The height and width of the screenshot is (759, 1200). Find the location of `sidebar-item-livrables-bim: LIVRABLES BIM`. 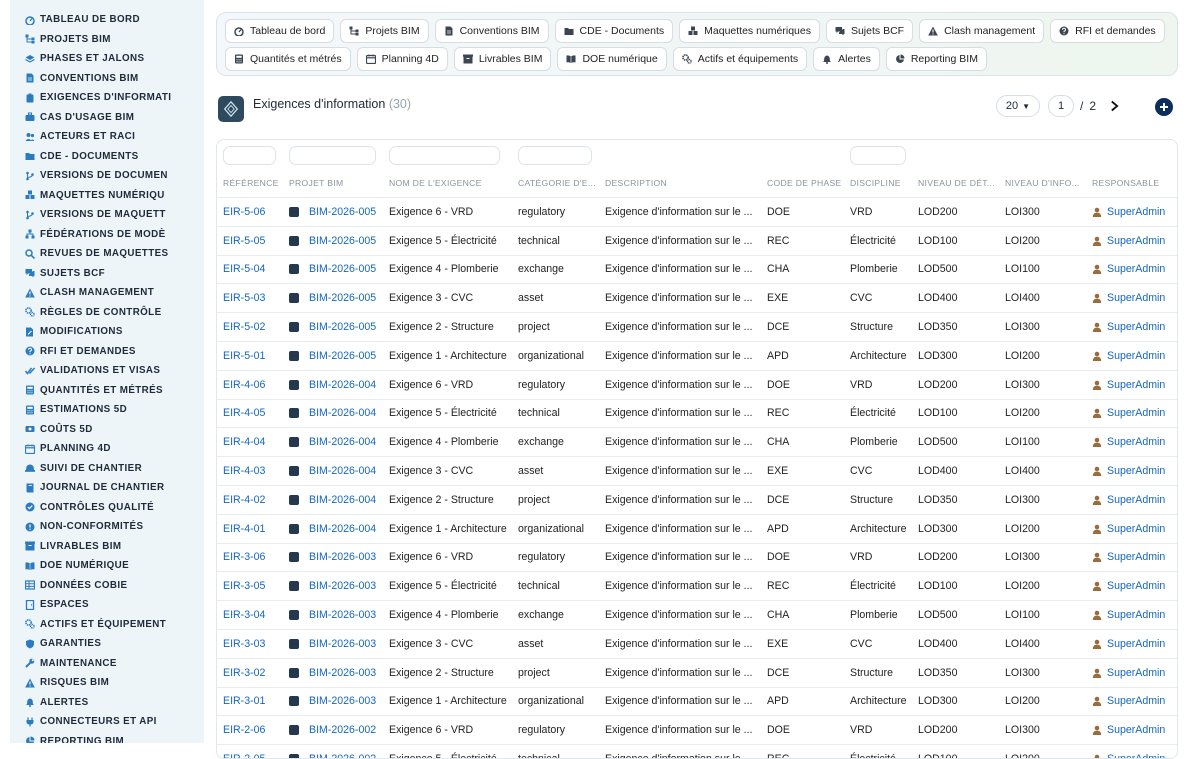

sidebar-item-livrables-bim: LIVRABLES BIM is located at coordinates (107, 547).